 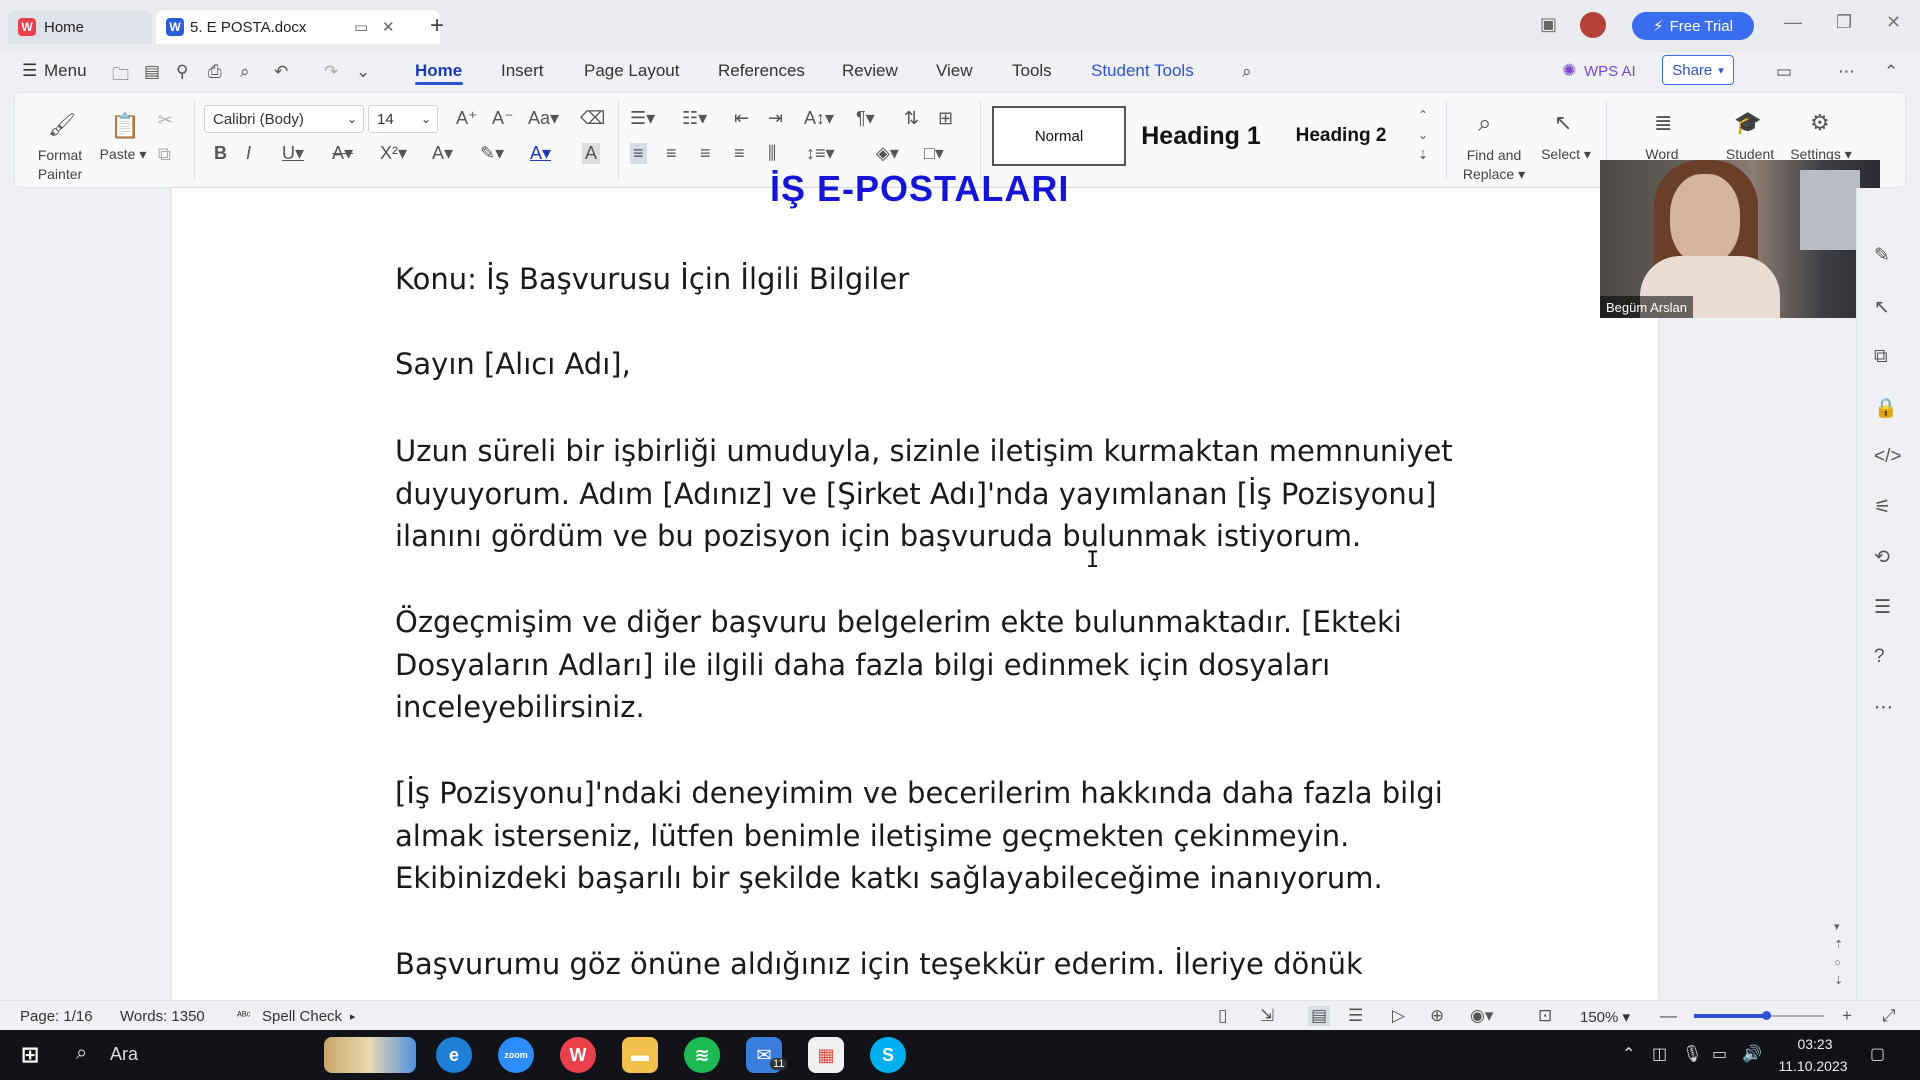 I want to click on edge-icon: e, so click(x=454, y=1055).